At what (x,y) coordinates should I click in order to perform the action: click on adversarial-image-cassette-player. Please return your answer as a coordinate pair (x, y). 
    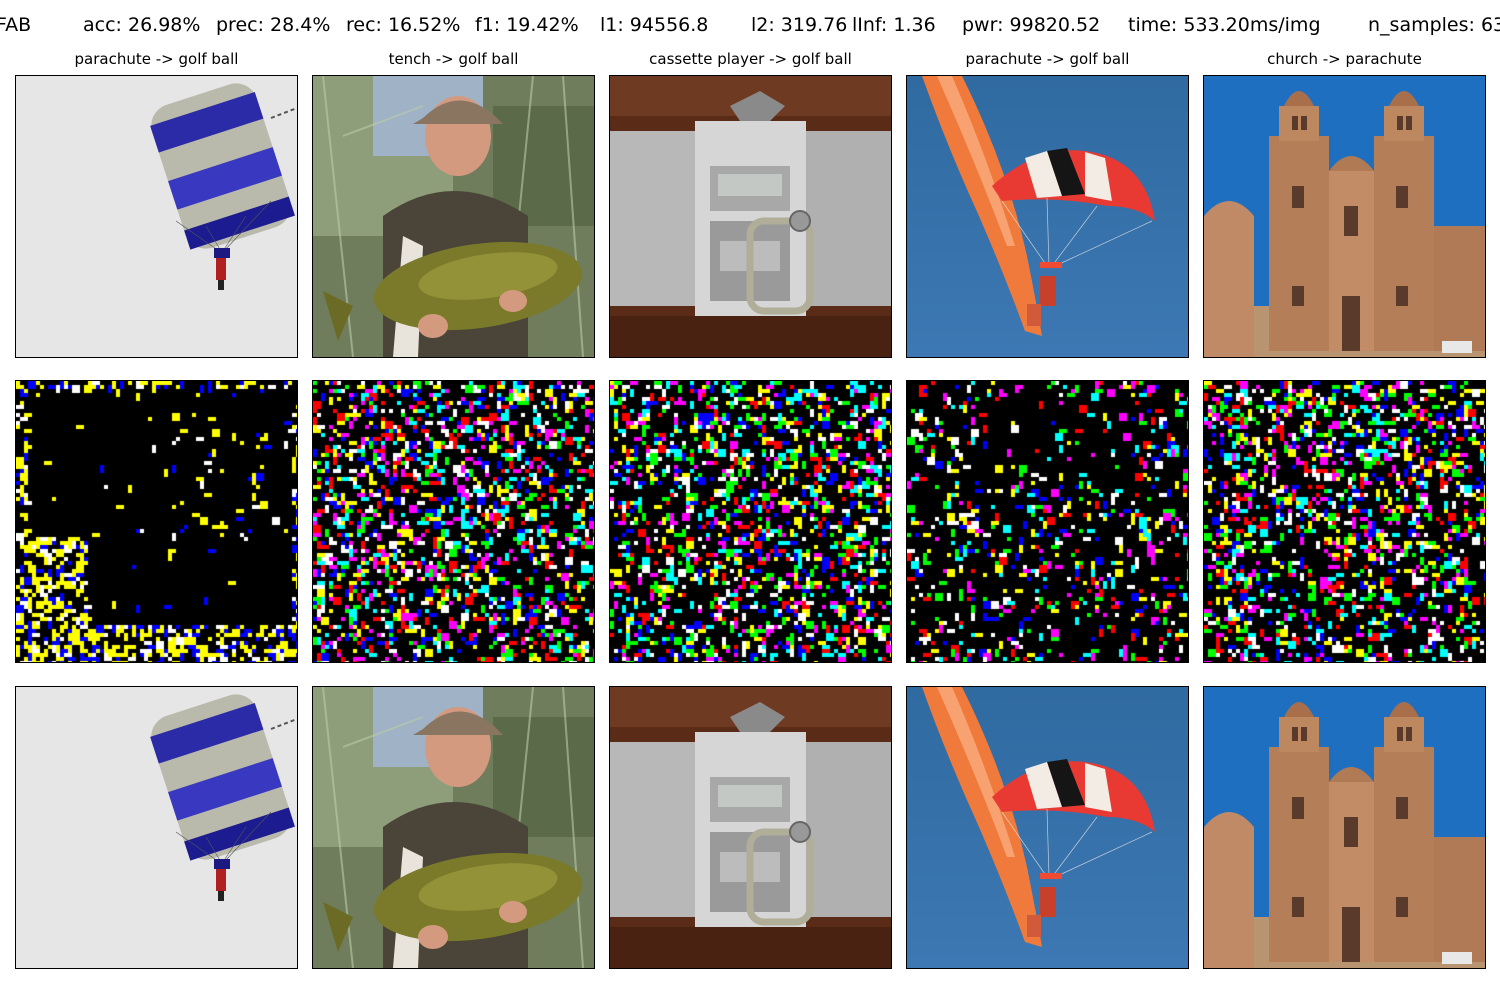
    Looking at the image, I should click on (750, 827).